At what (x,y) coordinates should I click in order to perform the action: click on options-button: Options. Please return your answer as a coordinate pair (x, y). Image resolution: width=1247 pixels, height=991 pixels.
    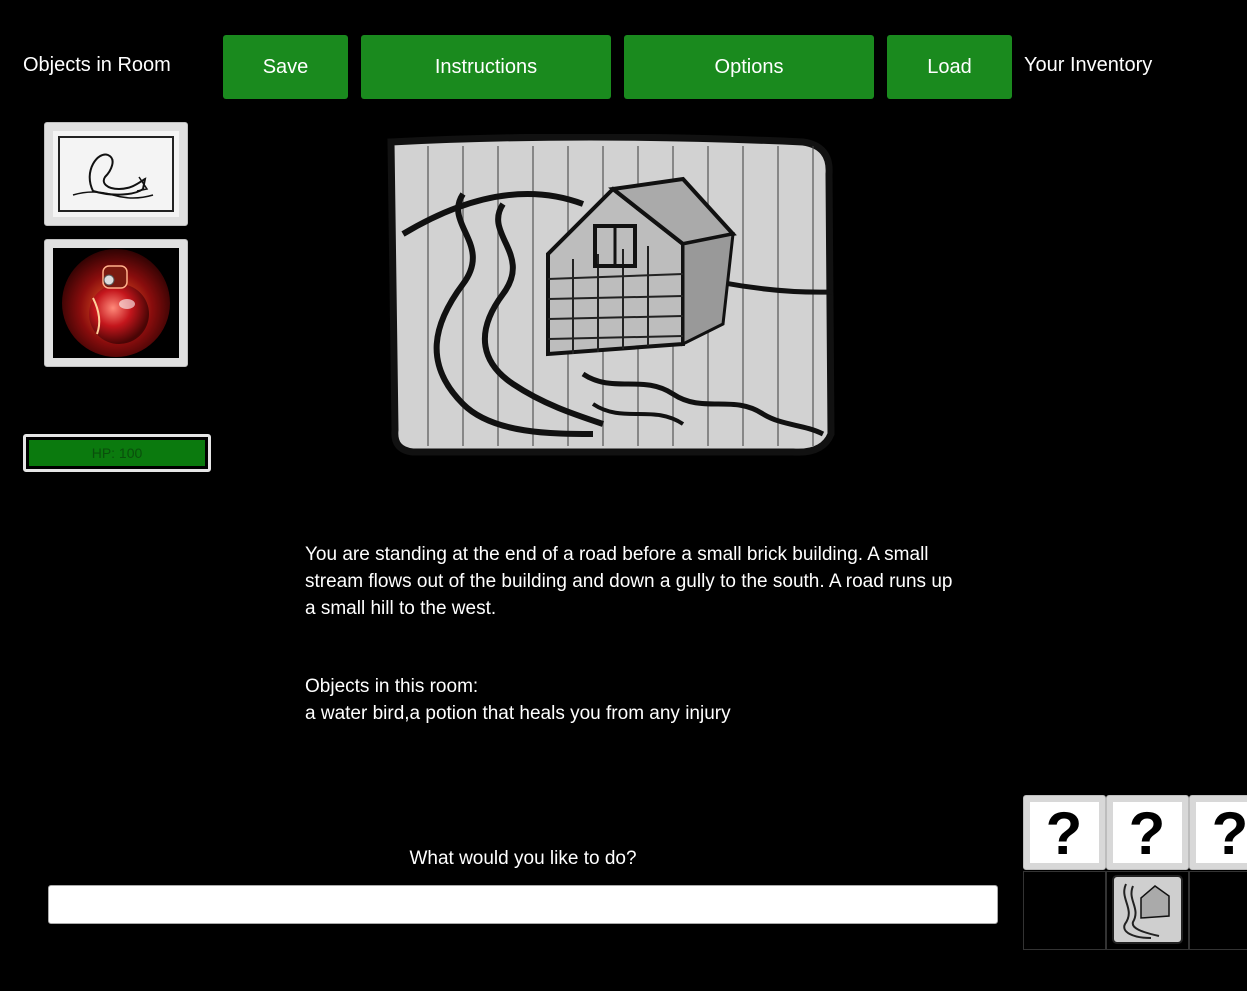
    Looking at the image, I should click on (749, 67).